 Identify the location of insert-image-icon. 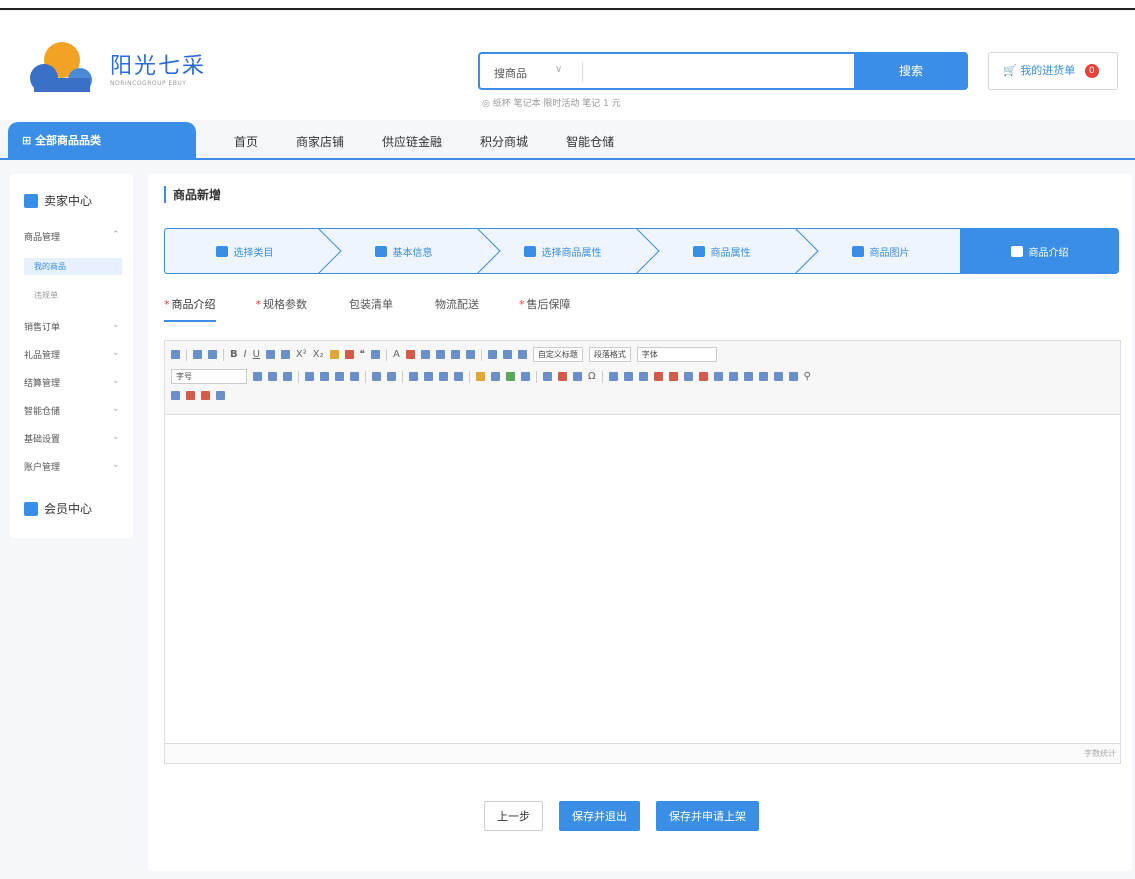
(495, 376).